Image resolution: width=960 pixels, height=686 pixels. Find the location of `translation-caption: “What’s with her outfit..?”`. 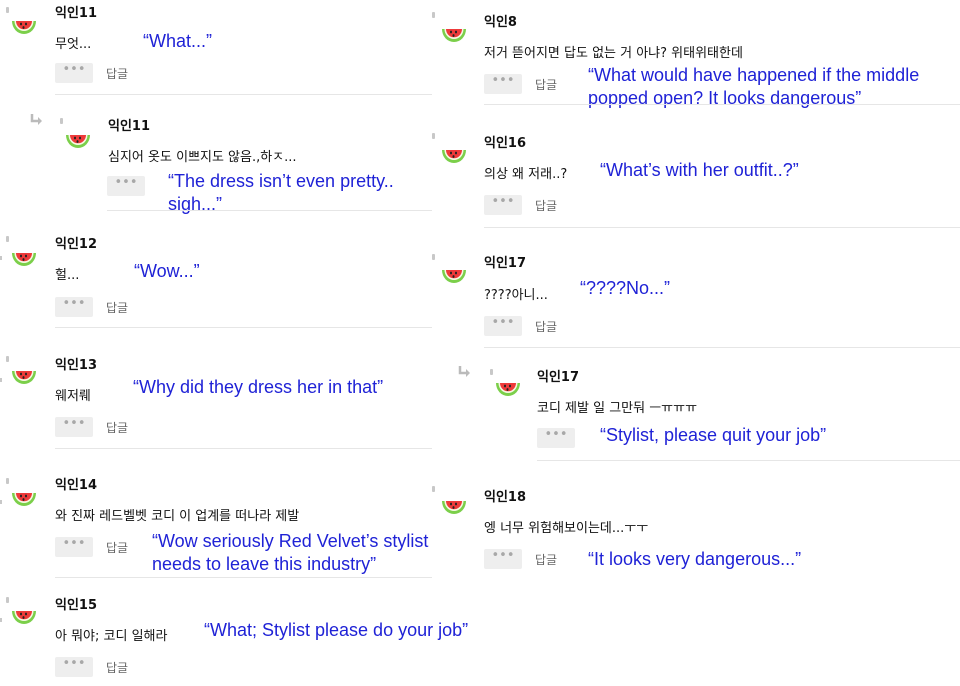

translation-caption: “What’s with her outfit..?” is located at coordinates (699, 170).